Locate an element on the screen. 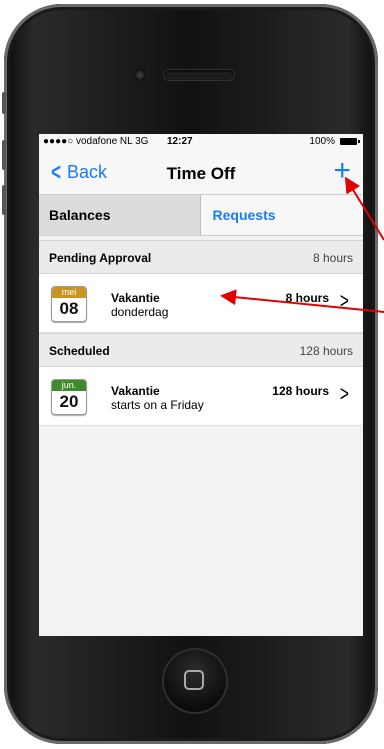  page-title: Time Off is located at coordinates (201, 173).